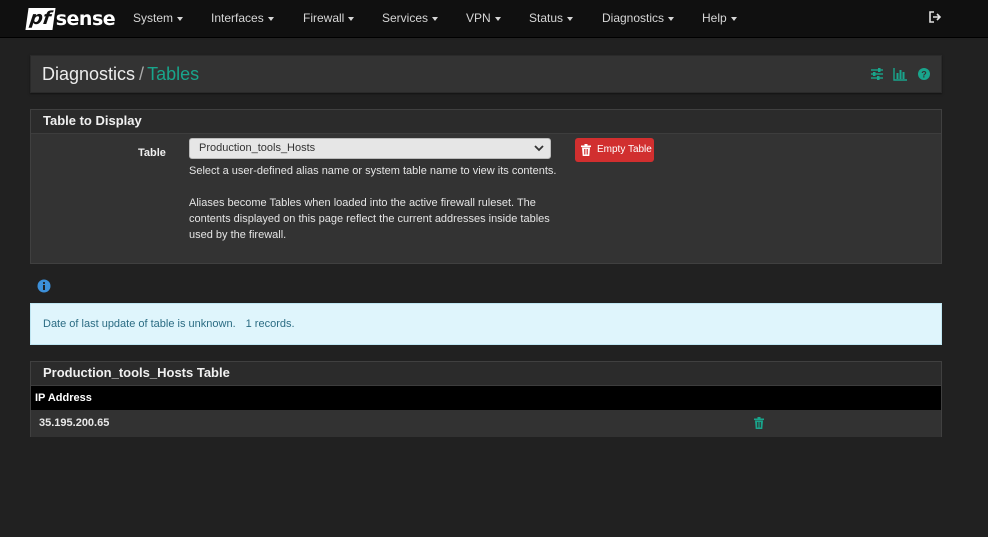 This screenshot has height=537, width=988. What do you see at coordinates (405, 18) in the screenshot?
I see `nav-services-label: Services` at bounding box center [405, 18].